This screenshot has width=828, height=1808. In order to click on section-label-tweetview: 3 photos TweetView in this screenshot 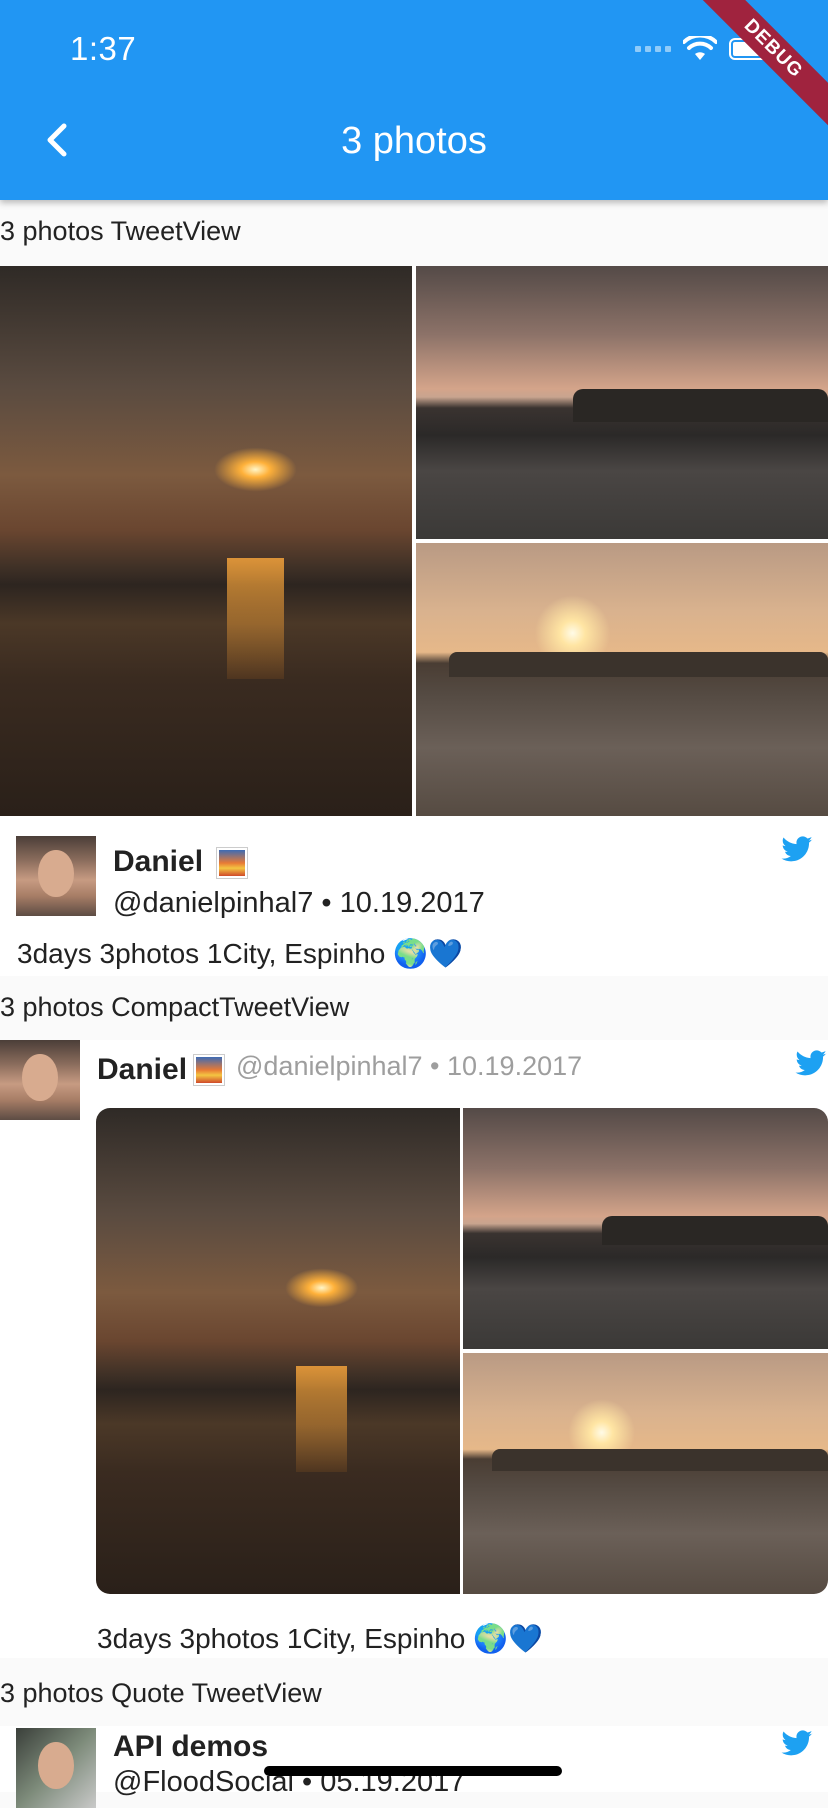, I will do `click(120, 231)`.